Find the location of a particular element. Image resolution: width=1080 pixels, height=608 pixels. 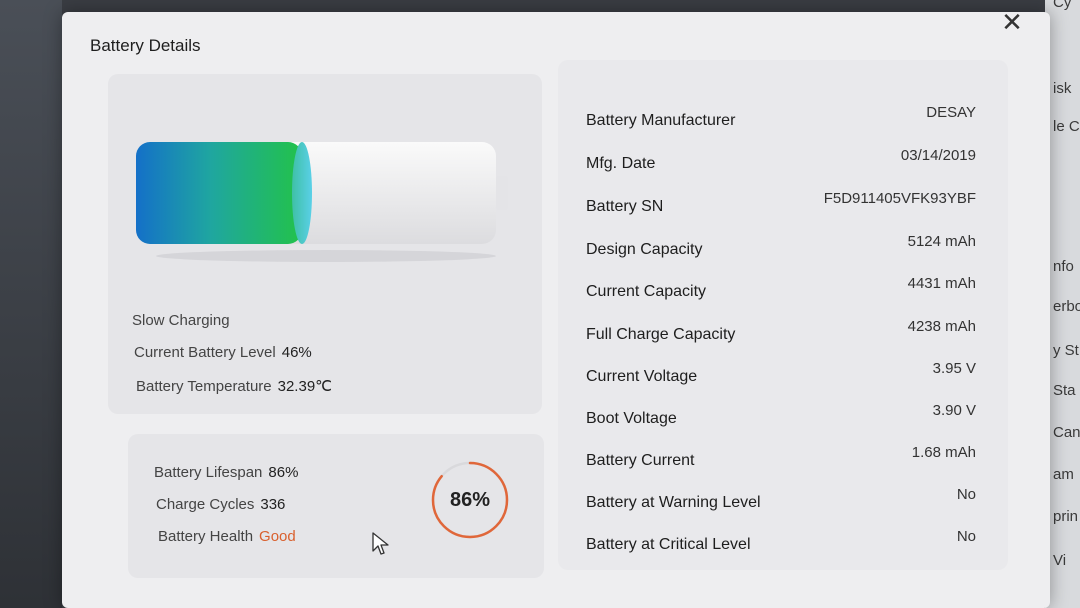

battery-health-label: Battery Health is located at coordinates (206, 536).